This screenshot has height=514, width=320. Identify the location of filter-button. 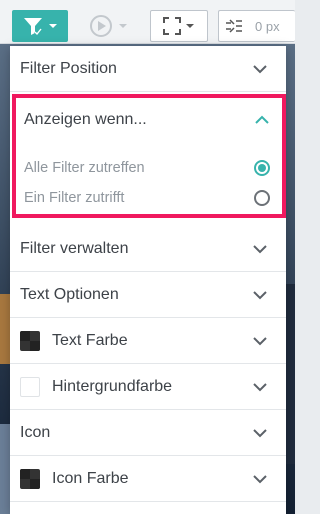
(40, 26).